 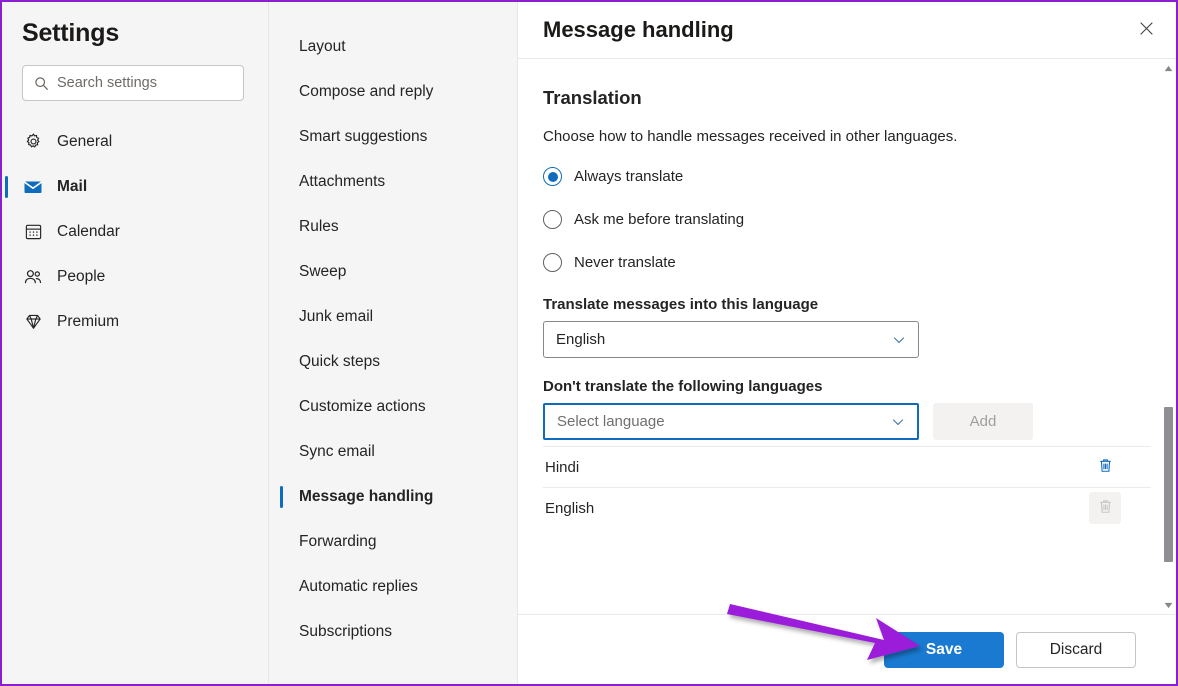 I want to click on subnav-item-attachments: Attachments, so click(x=393, y=181).